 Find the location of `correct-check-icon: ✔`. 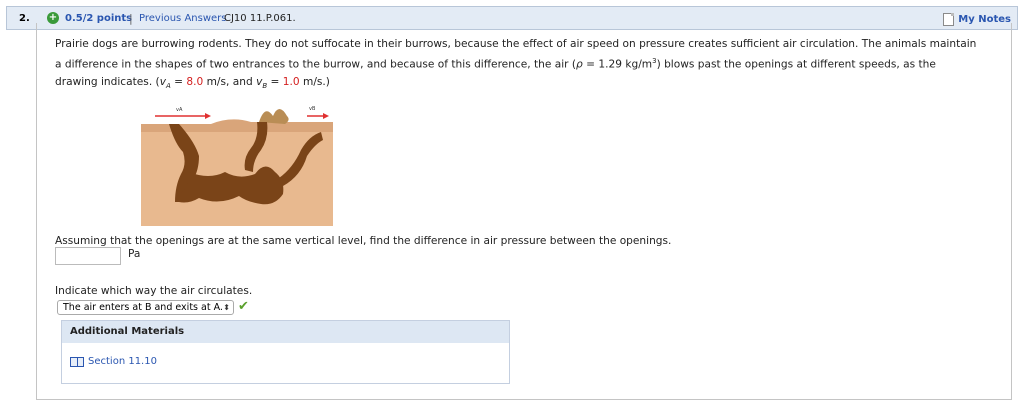

correct-check-icon: ✔ is located at coordinates (243, 306).